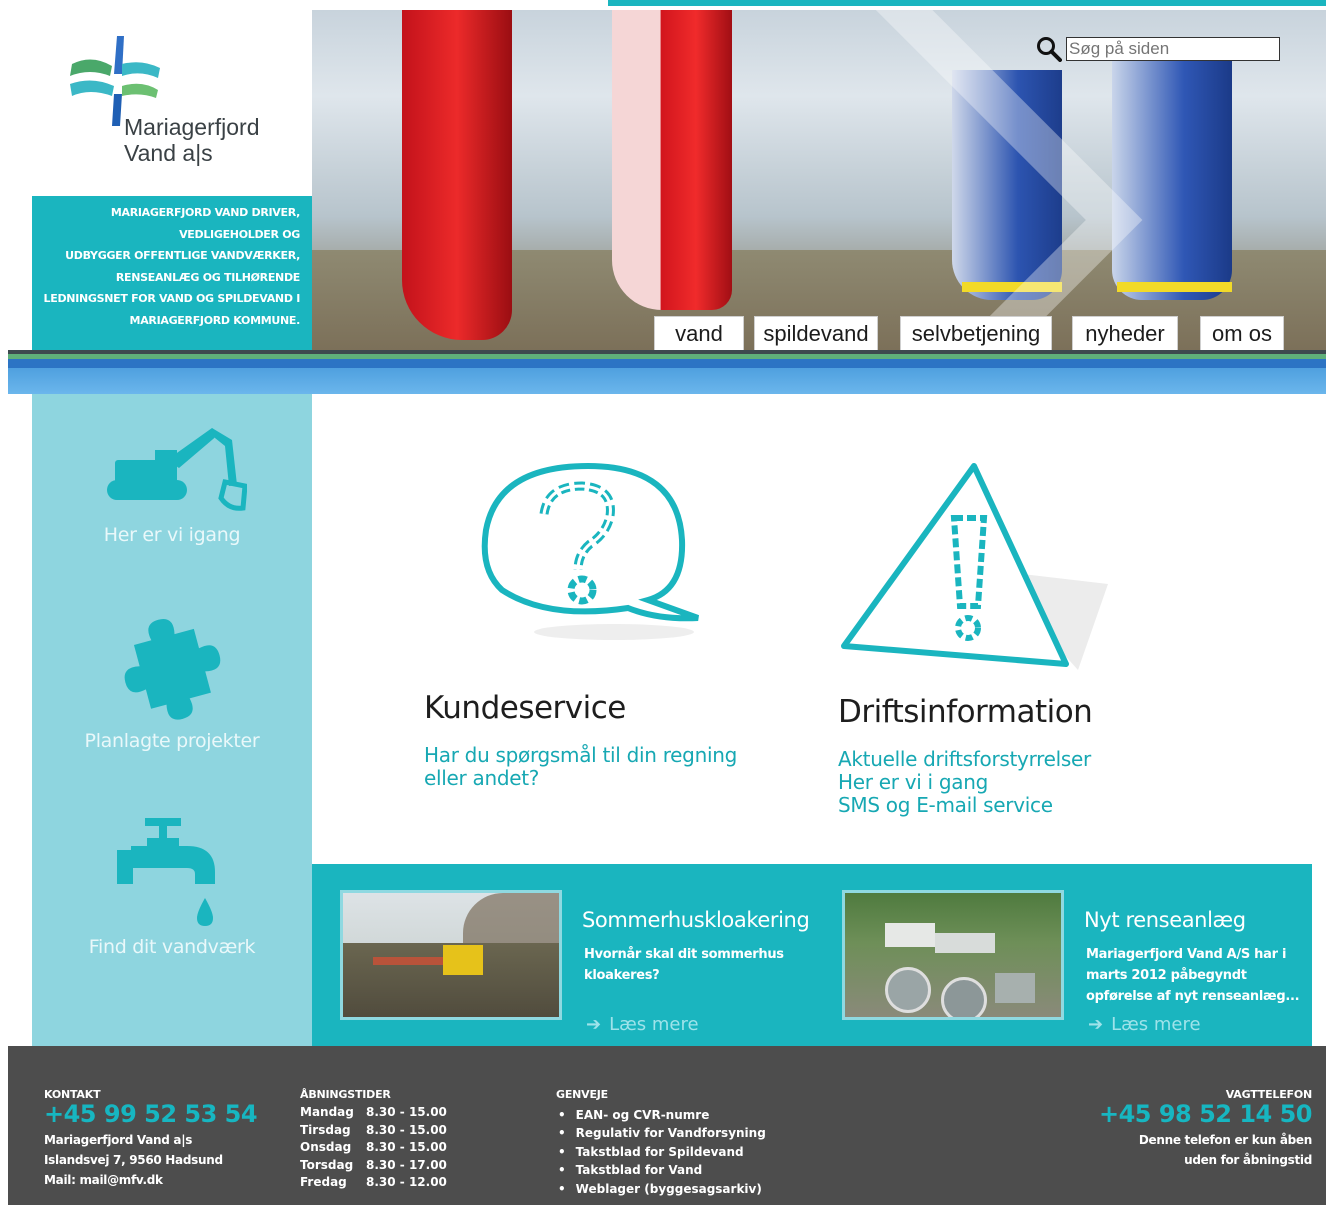  Describe the element at coordinates (133, 1180) in the screenshot. I see `footer-email: Mail: mail@mfv.dk` at that location.